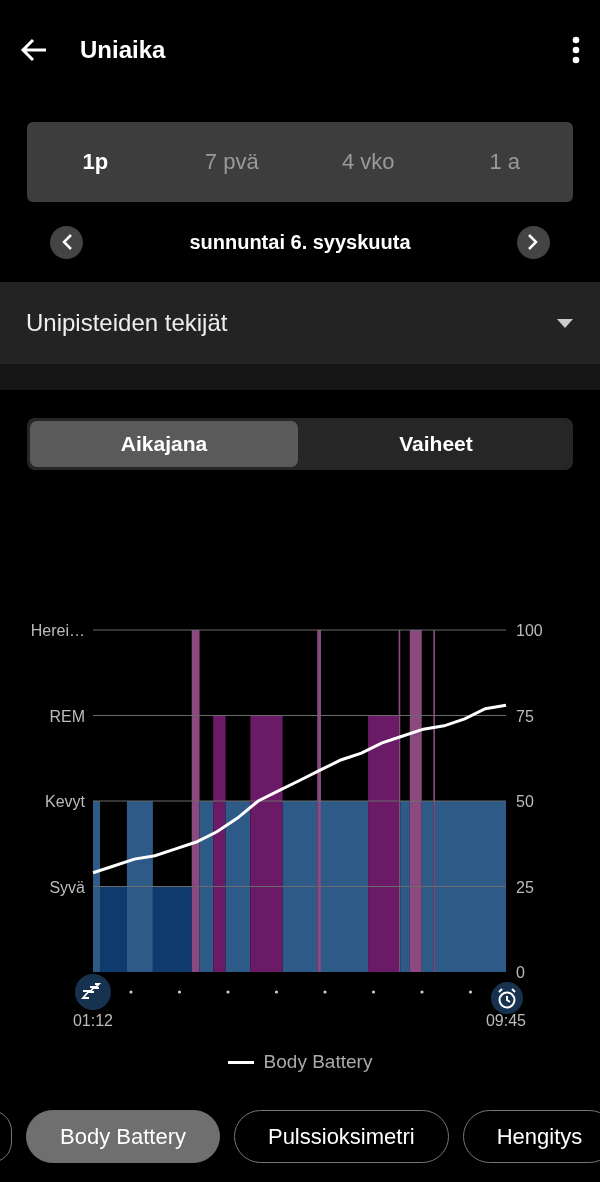  What do you see at coordinates (525, 716) in the screenshot?
I see `axis-label: 75` at bounding box center [525, 716].